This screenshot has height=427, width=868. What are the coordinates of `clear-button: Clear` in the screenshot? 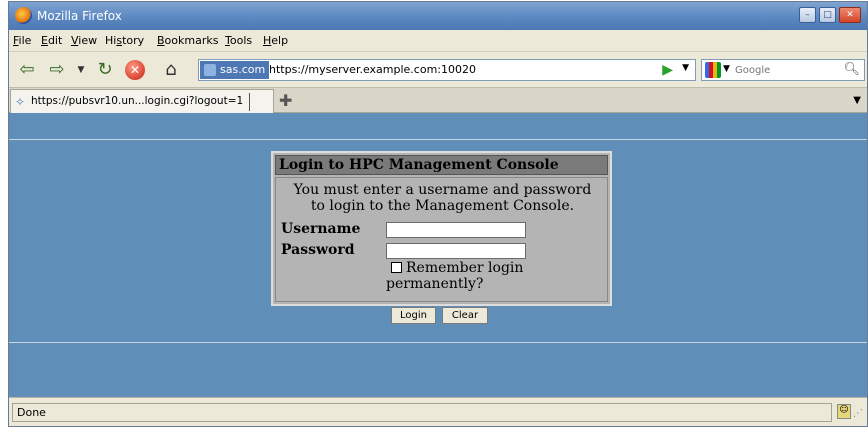 It's located at (465, 315).